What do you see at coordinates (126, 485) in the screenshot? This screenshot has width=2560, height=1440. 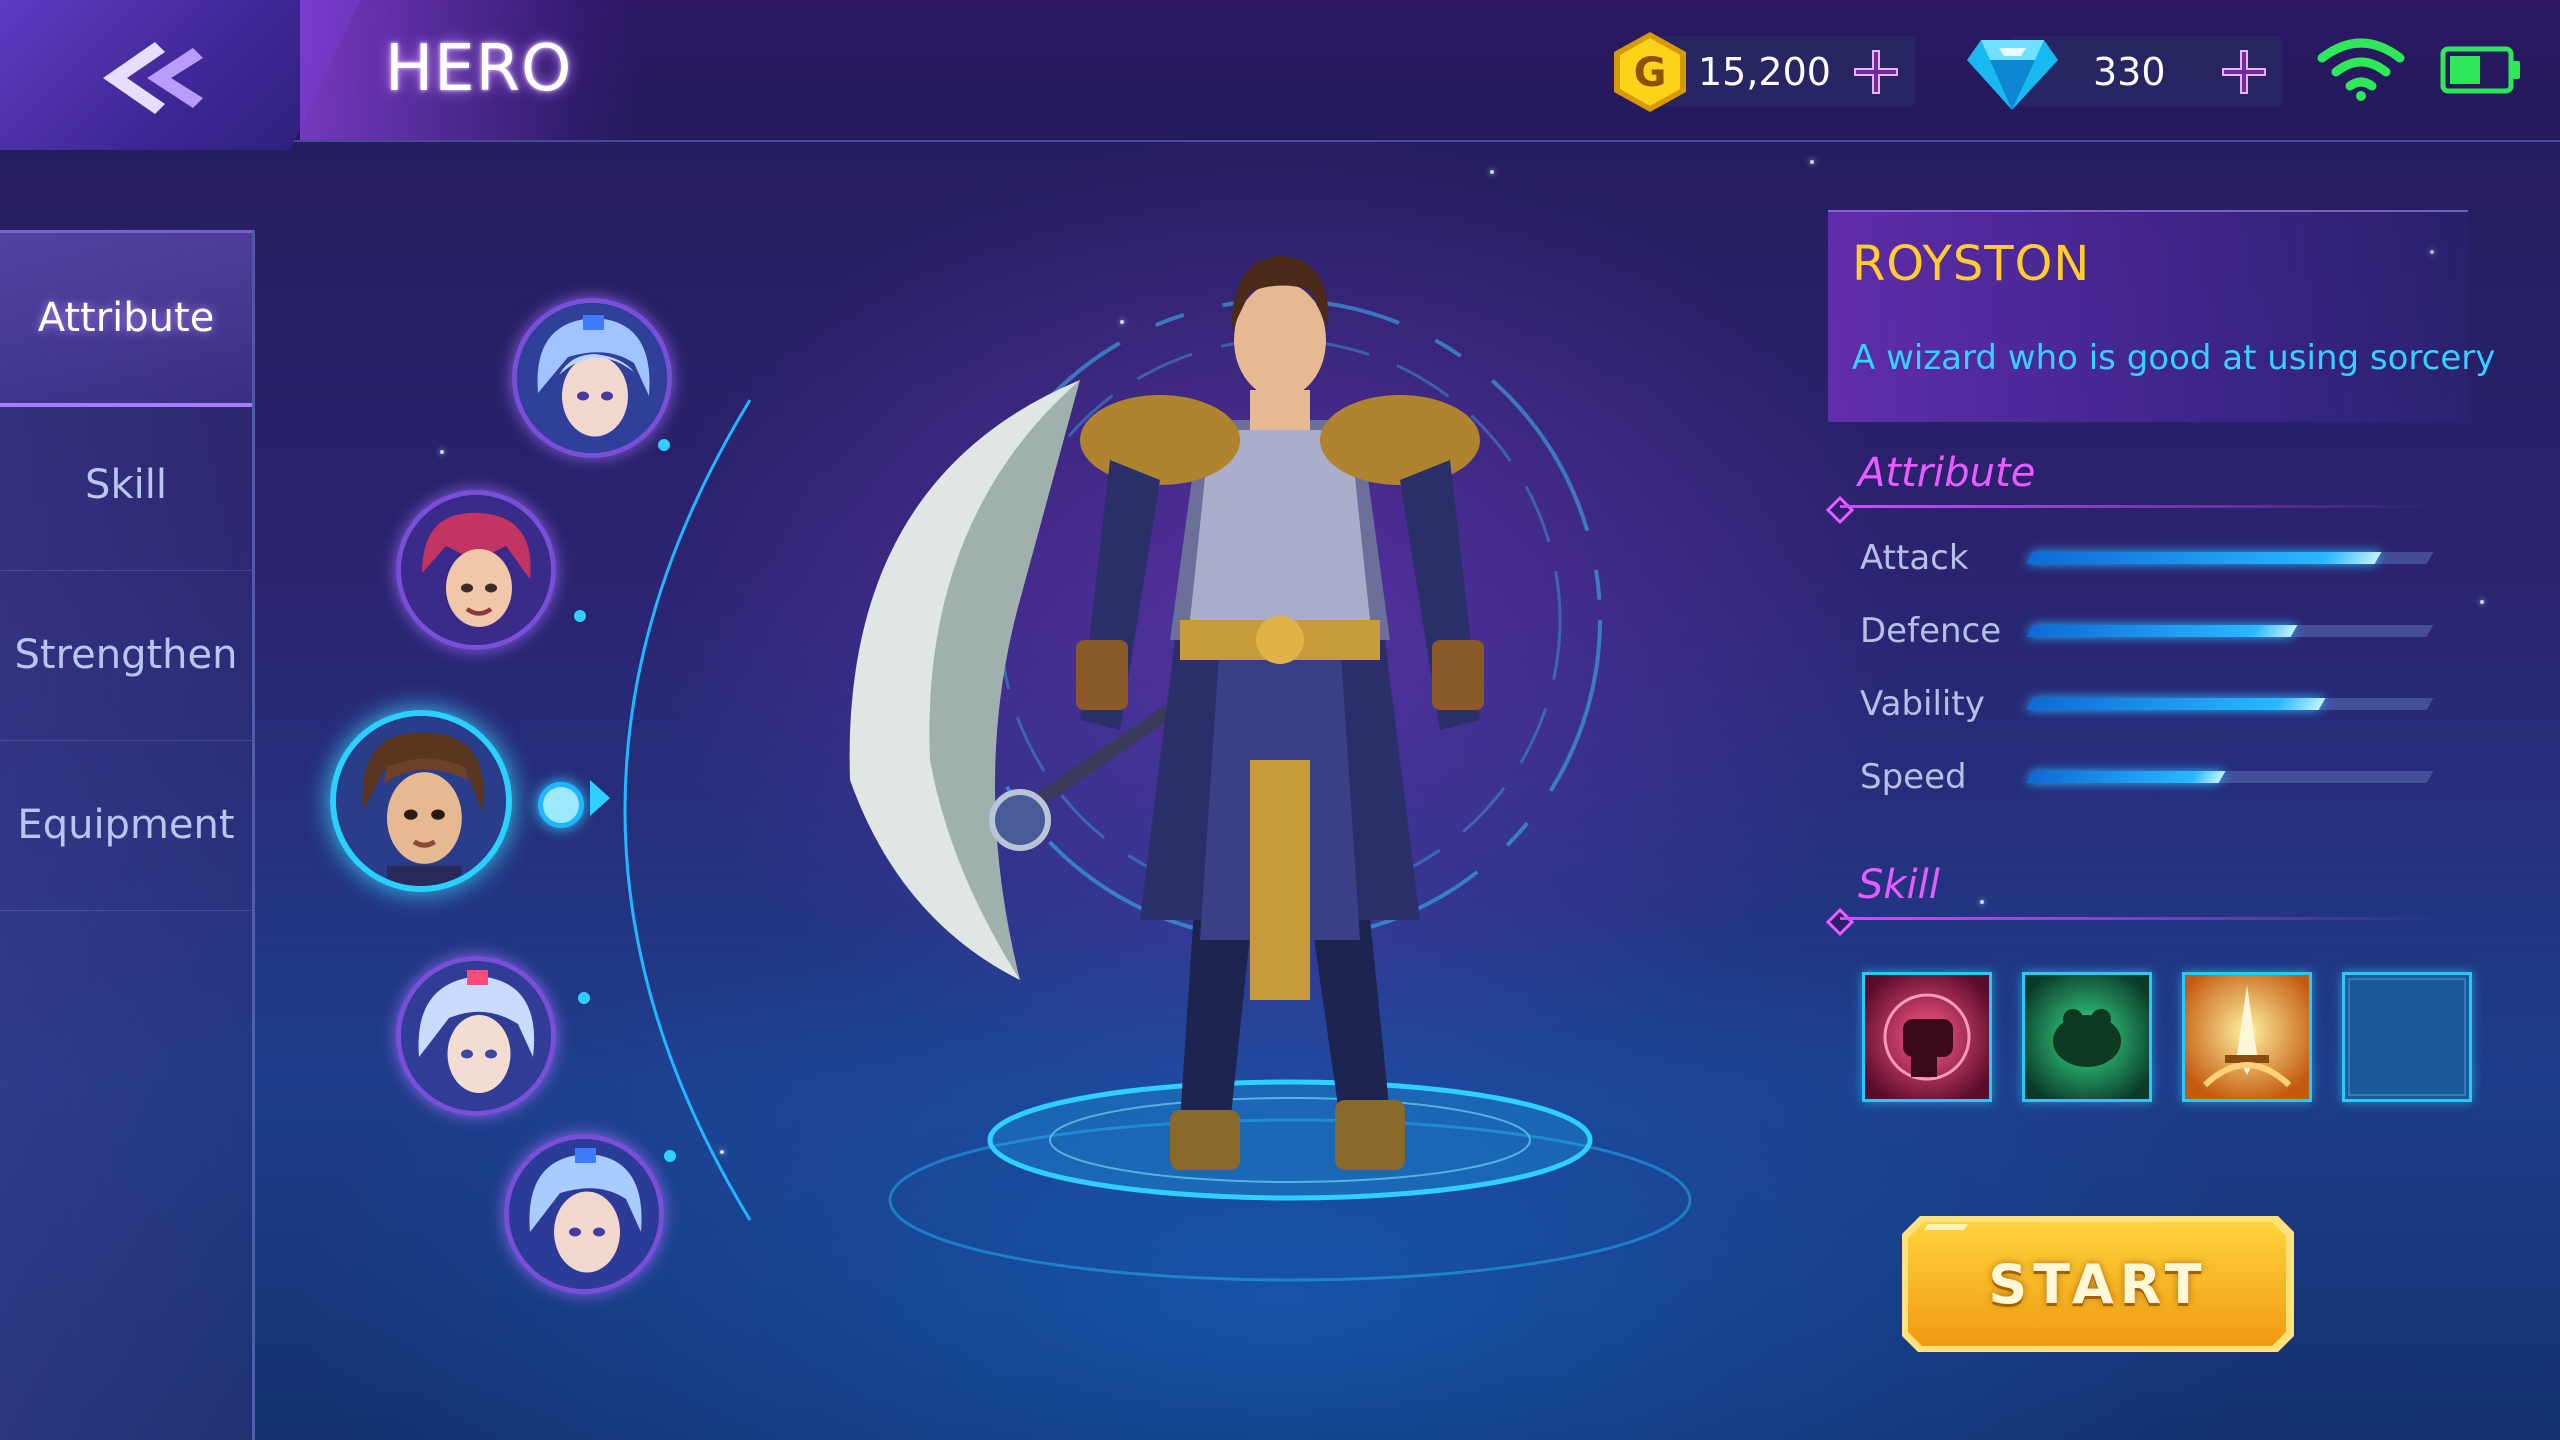 I see `tab-skill: Skill` at bounding box center [126, 485].